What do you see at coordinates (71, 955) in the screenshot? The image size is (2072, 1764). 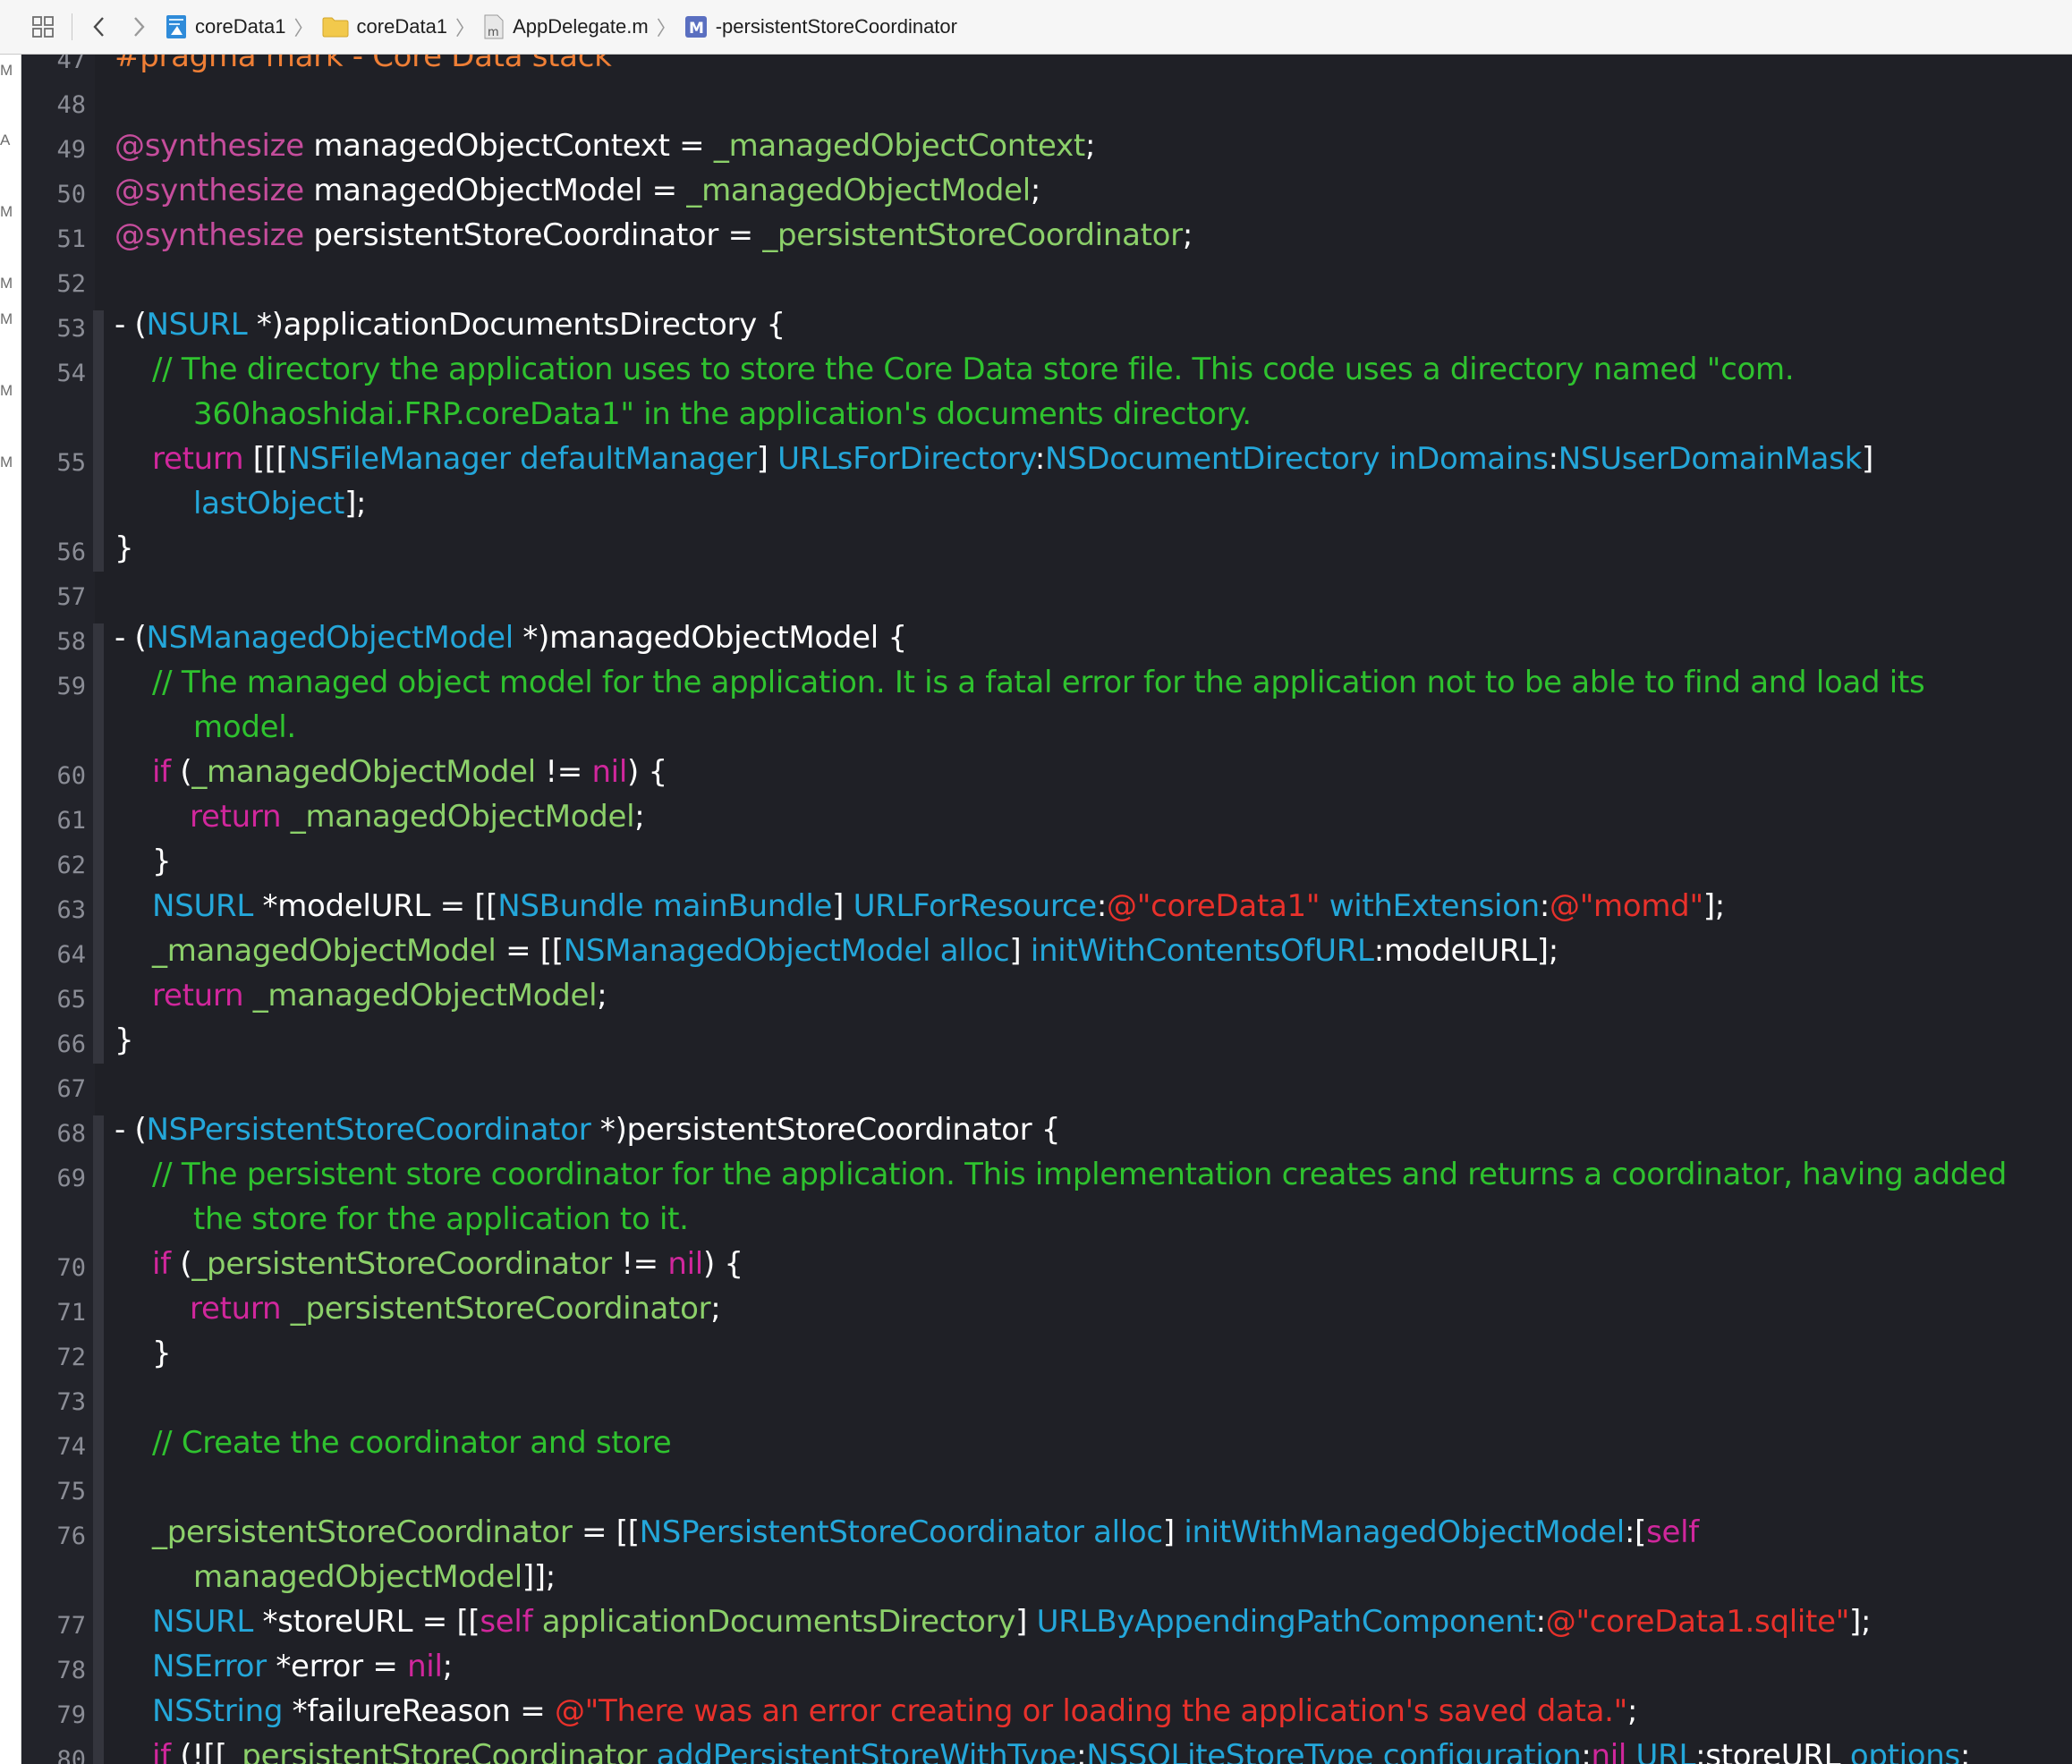 I see `line-number: 64` at bounding box center [71, 955].